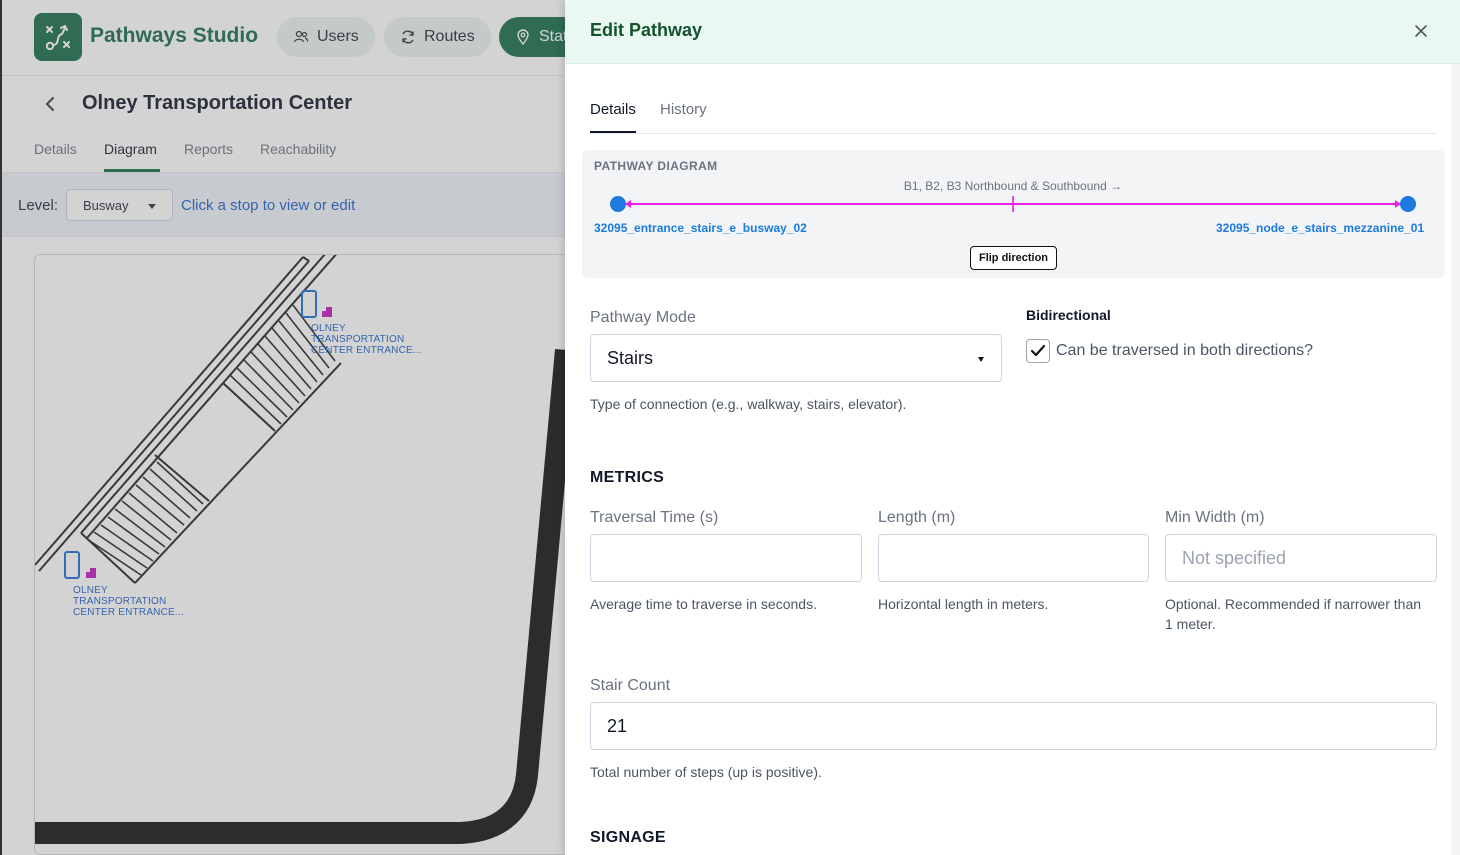 This screenshot has height=855, width=1460. What do you see at coordinates (613, 109) in the screenshot?
I see `tab-details: Details` at bounding box center [613, 109].